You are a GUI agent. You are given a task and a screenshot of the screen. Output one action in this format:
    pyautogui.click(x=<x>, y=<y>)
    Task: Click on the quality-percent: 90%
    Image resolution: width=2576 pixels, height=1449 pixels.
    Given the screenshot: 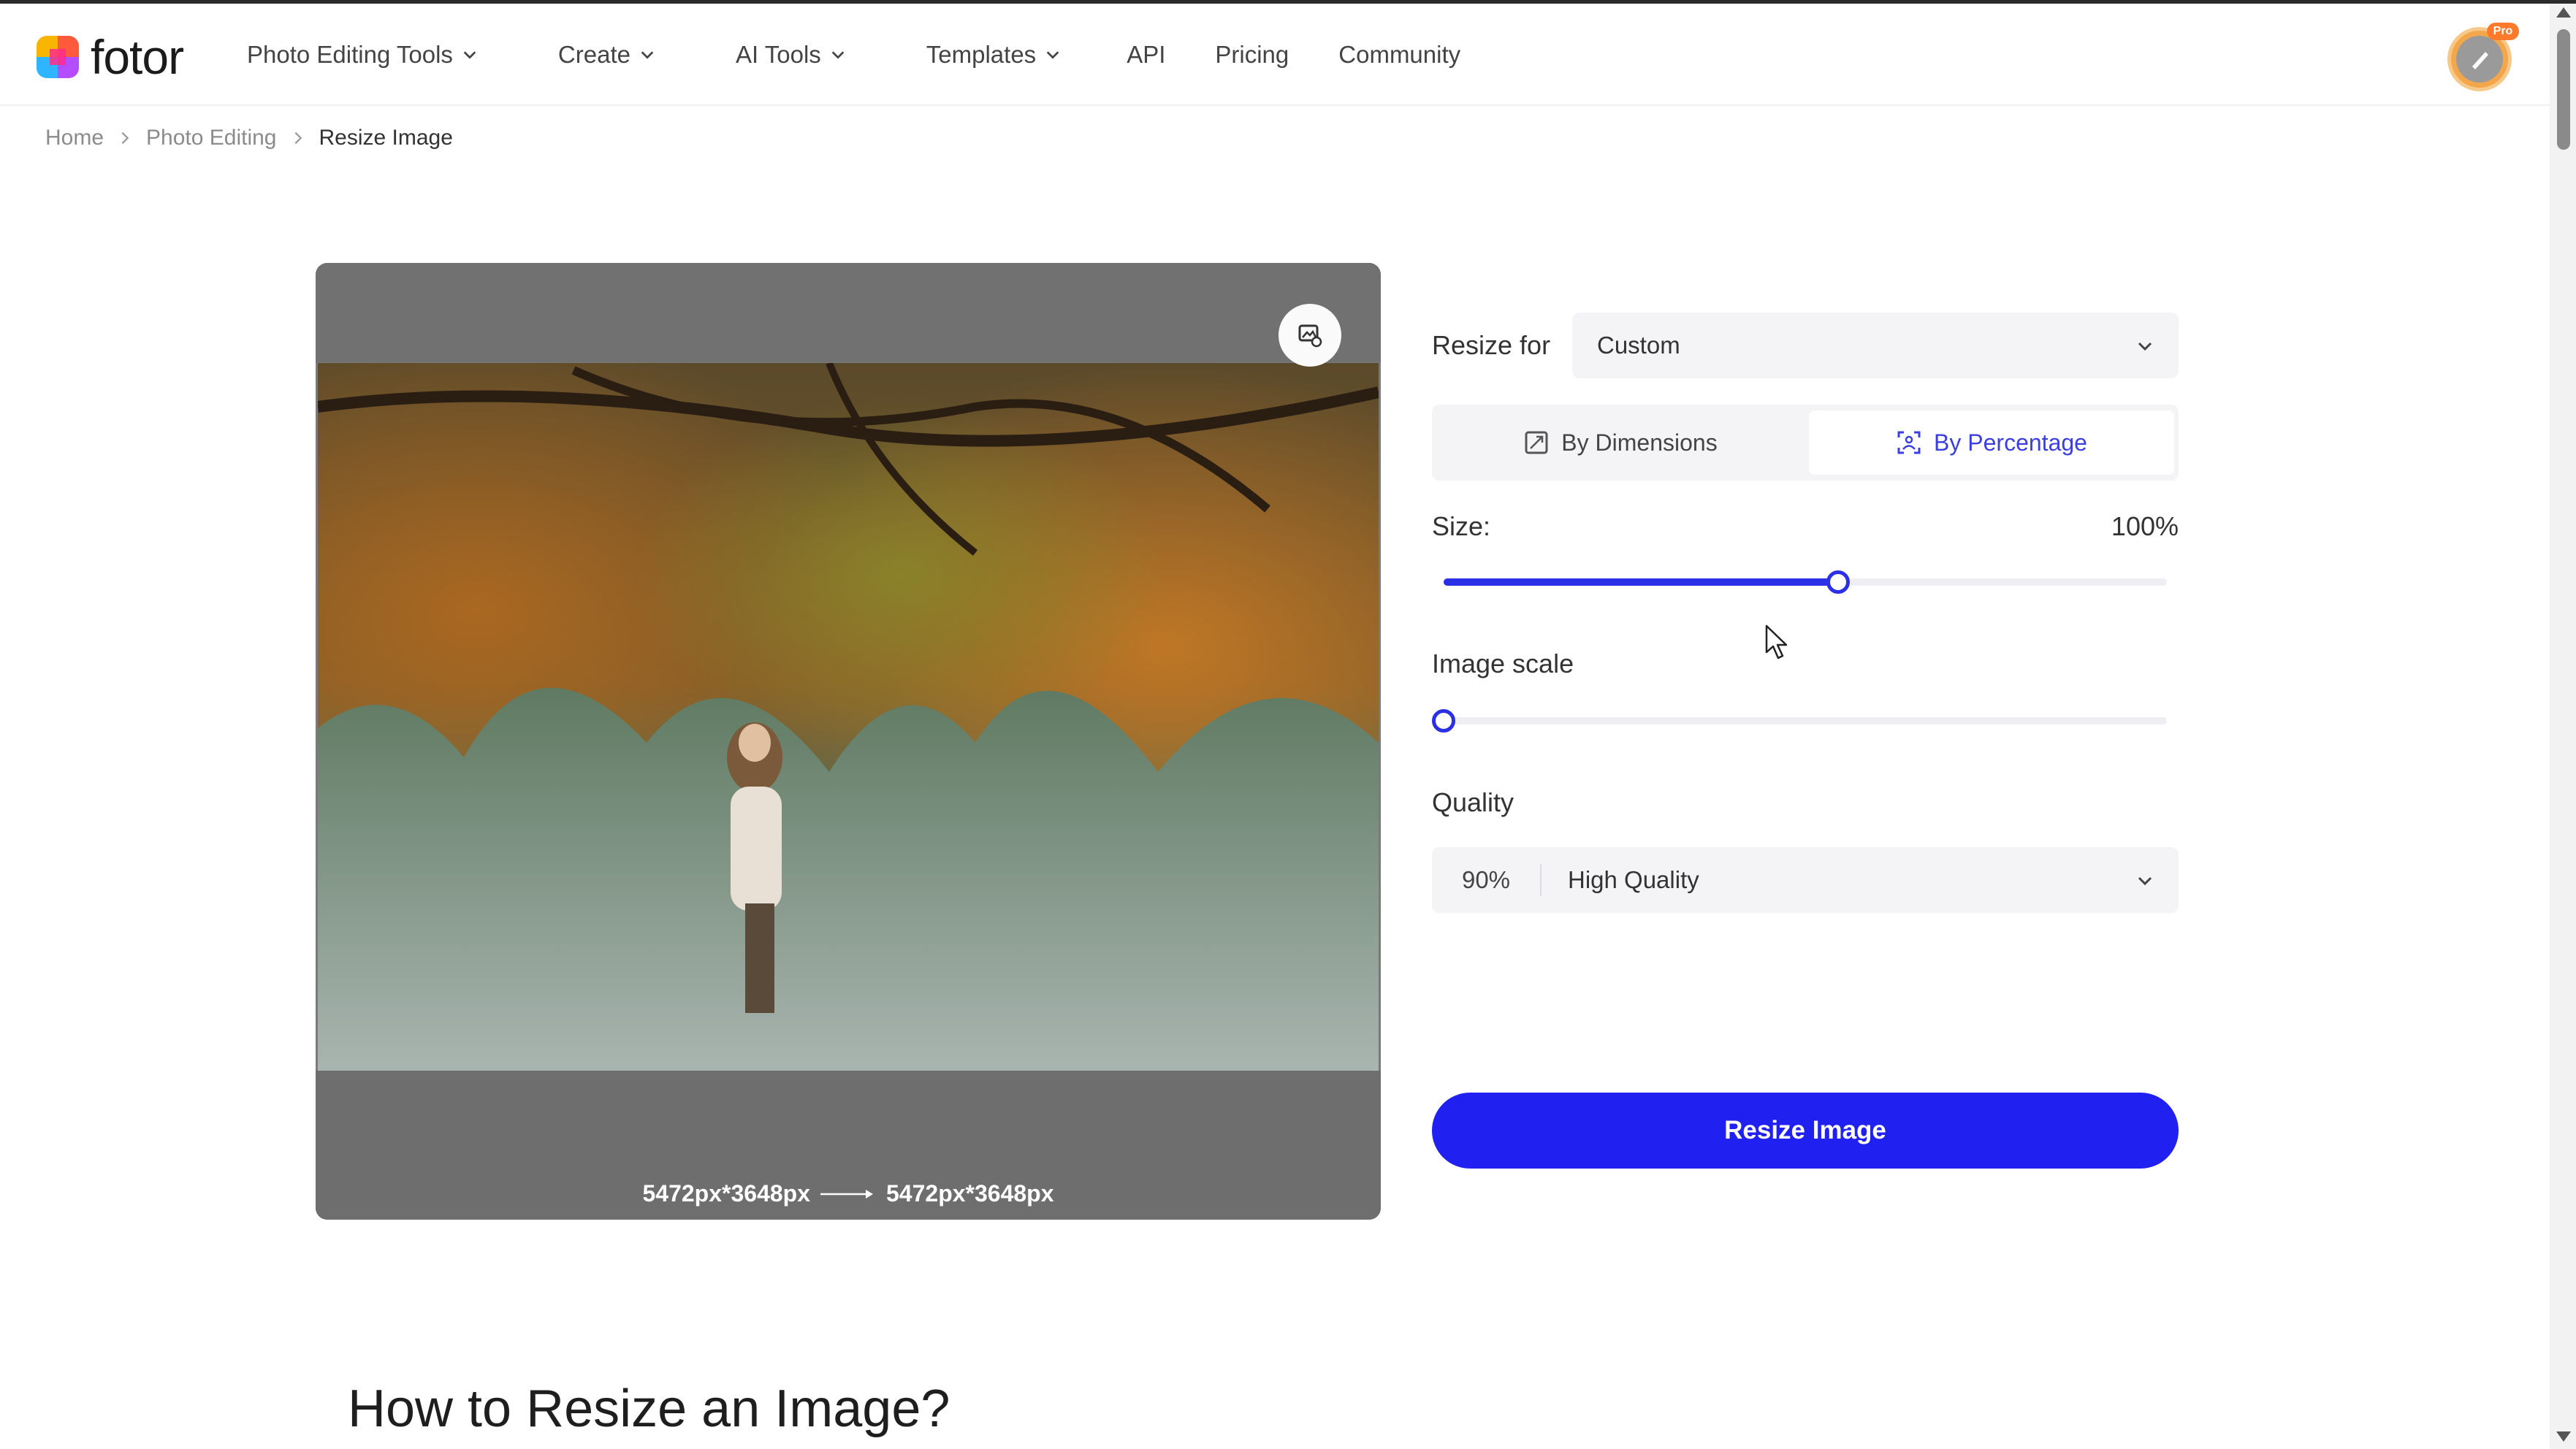 What is the action you would take?
    pyautogui.click(x=1487, y=880)
    